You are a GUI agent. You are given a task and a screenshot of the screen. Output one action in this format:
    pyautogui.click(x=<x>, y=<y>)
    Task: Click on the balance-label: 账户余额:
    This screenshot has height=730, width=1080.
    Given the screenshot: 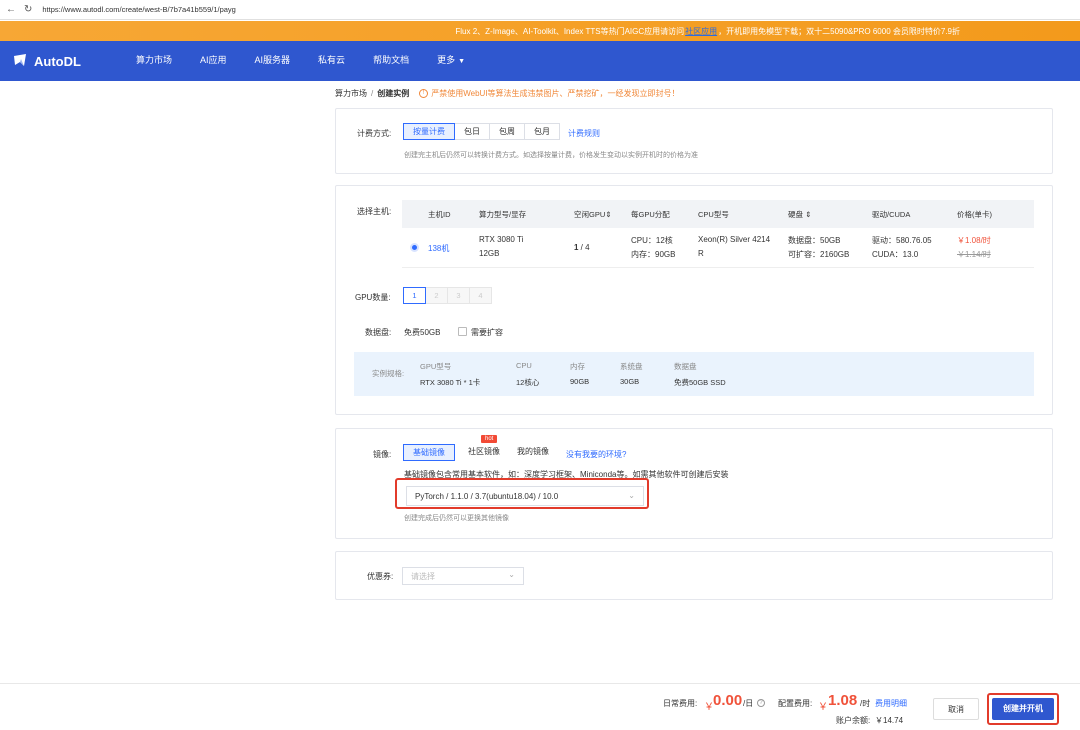 What is the action you would take?
    pyautogui.click(x=853, y=720)
    